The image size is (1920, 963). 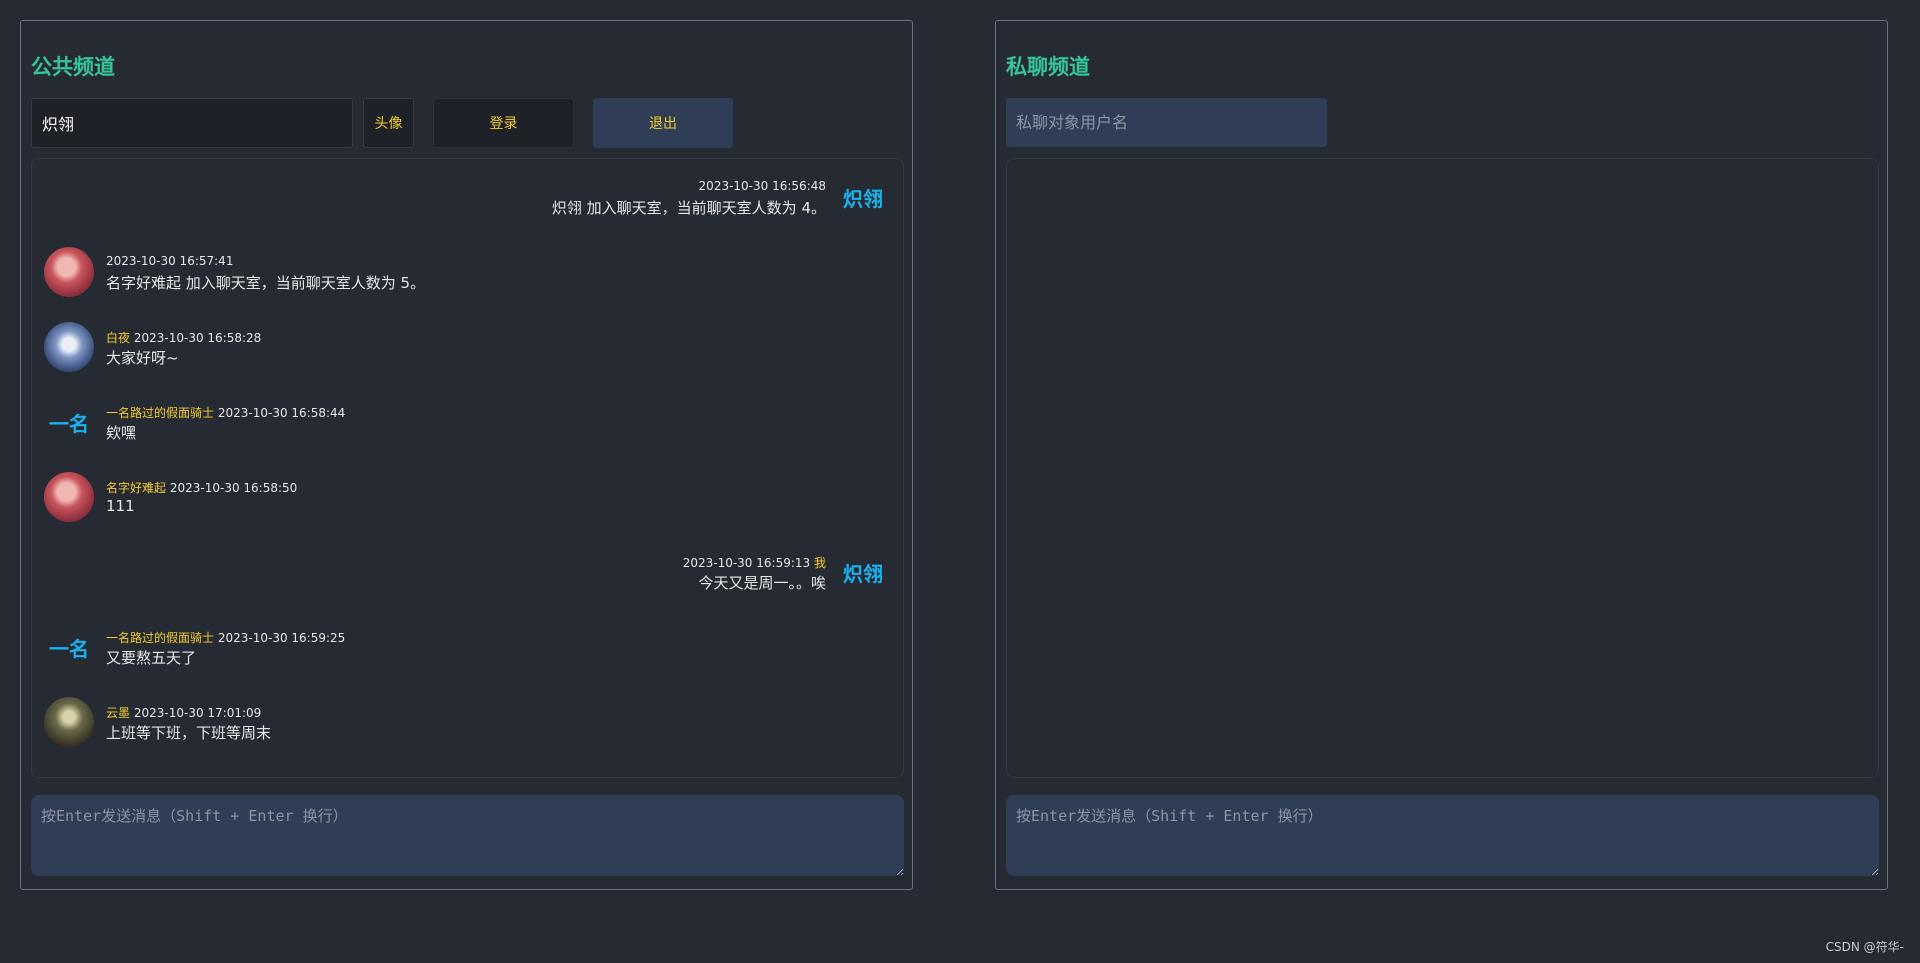 What do you see at coordinates (170, 261) in the screenshot?
I see `message-time: 2023-10-30 16:57:41` at bounding box center [170, 261].